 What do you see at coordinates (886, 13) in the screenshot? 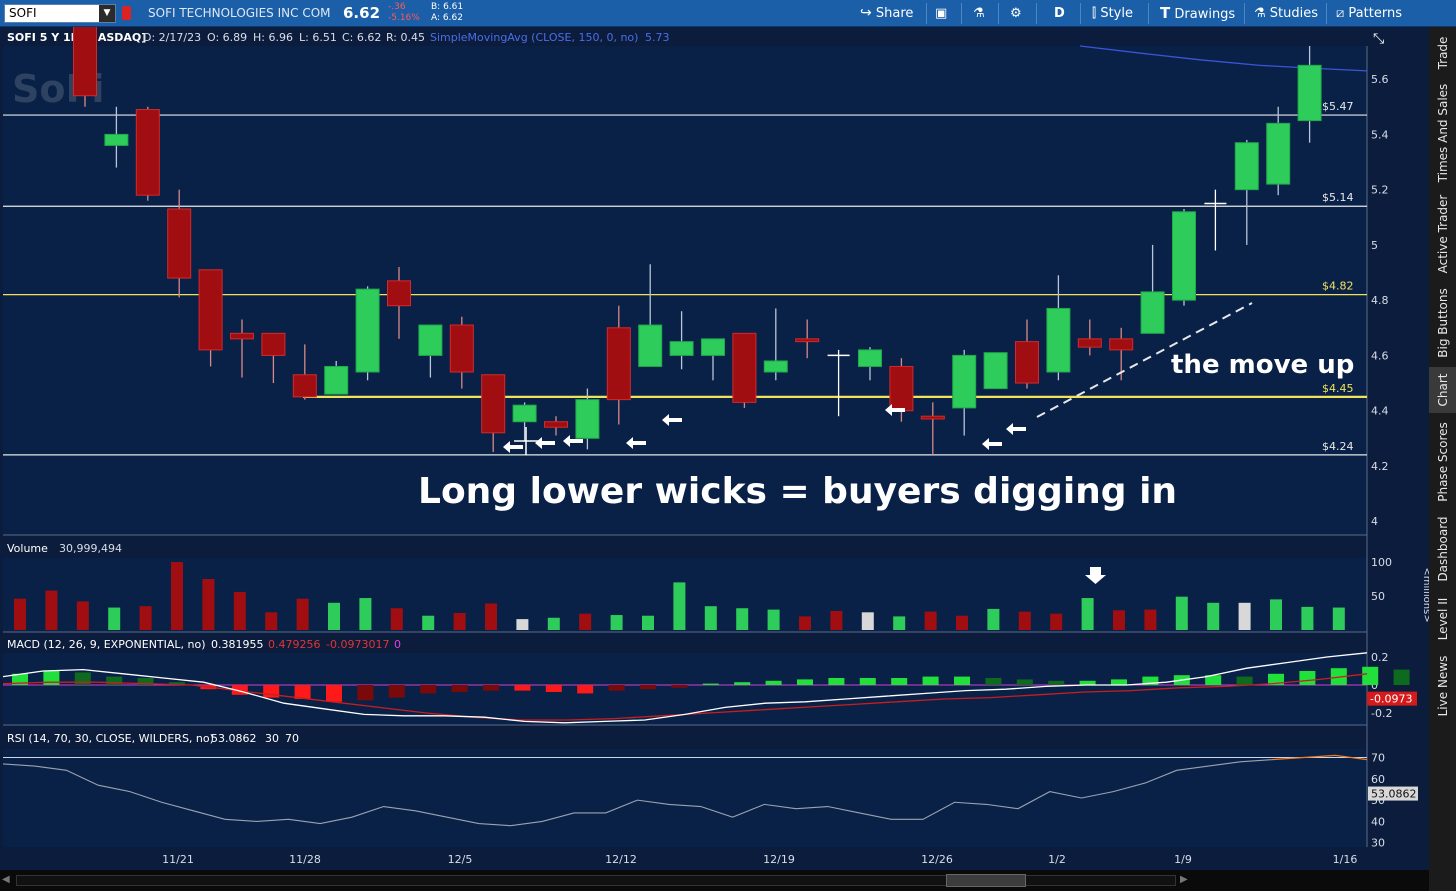
I see `share-button: ↪ Share` at bounding box center [886, 13].